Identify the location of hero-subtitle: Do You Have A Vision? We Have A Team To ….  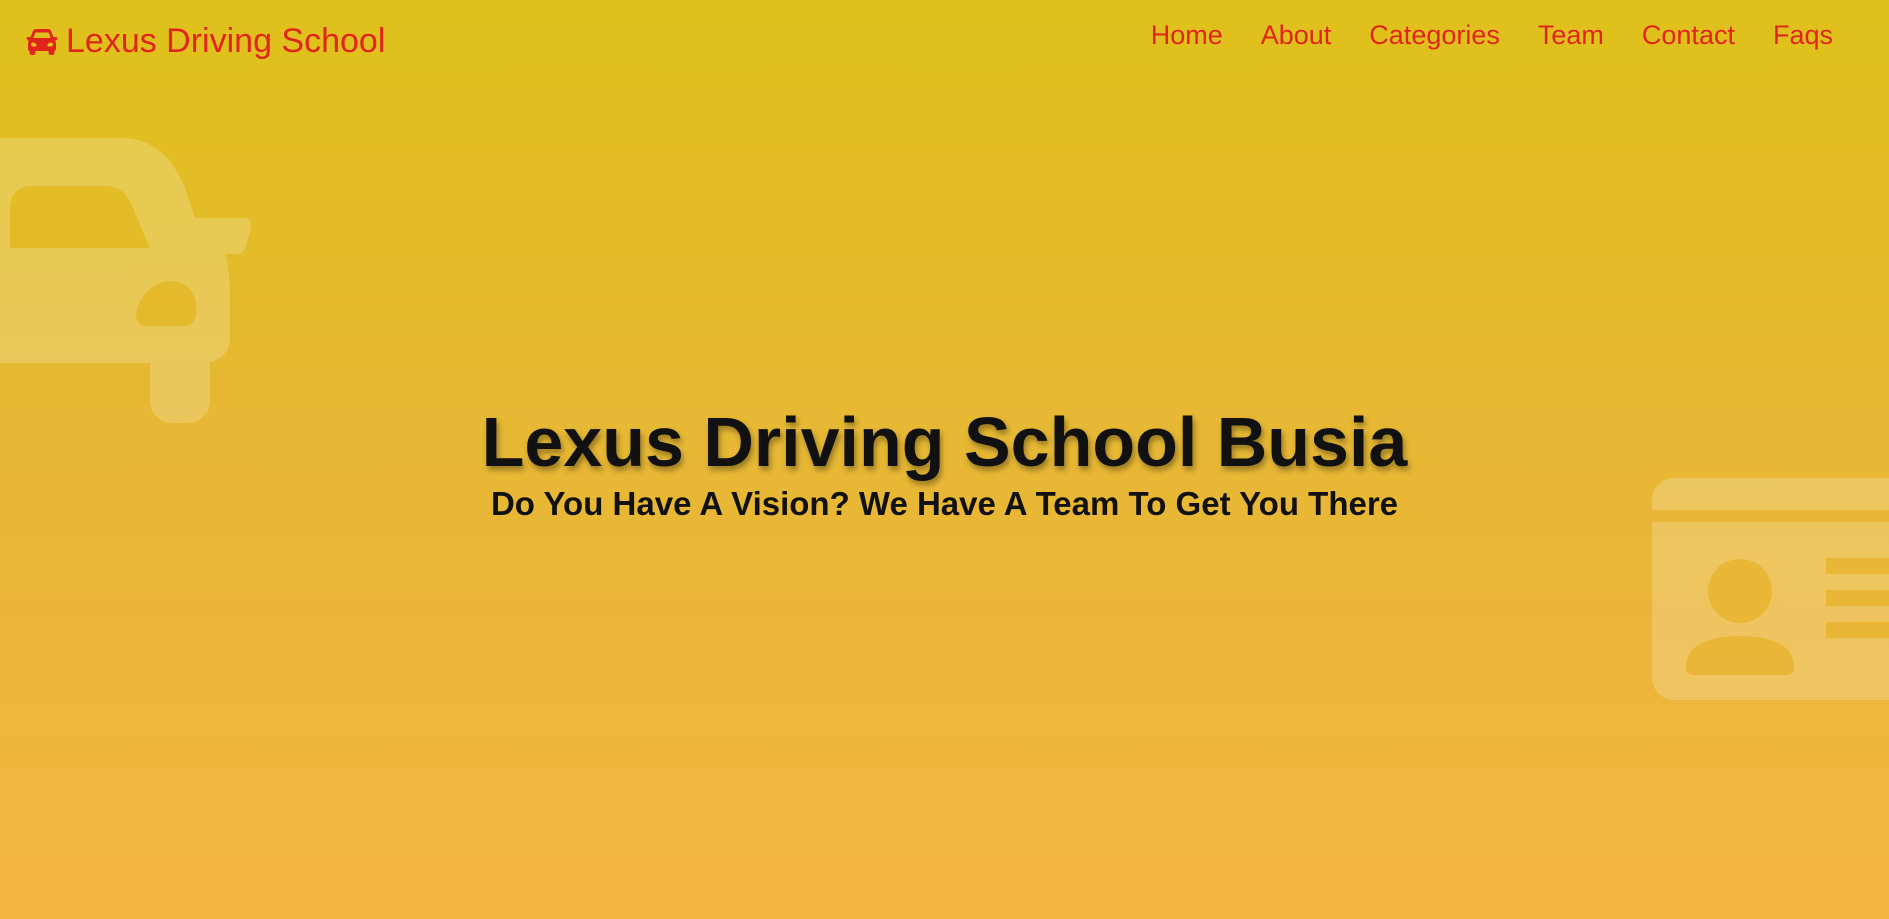
(944, 503).